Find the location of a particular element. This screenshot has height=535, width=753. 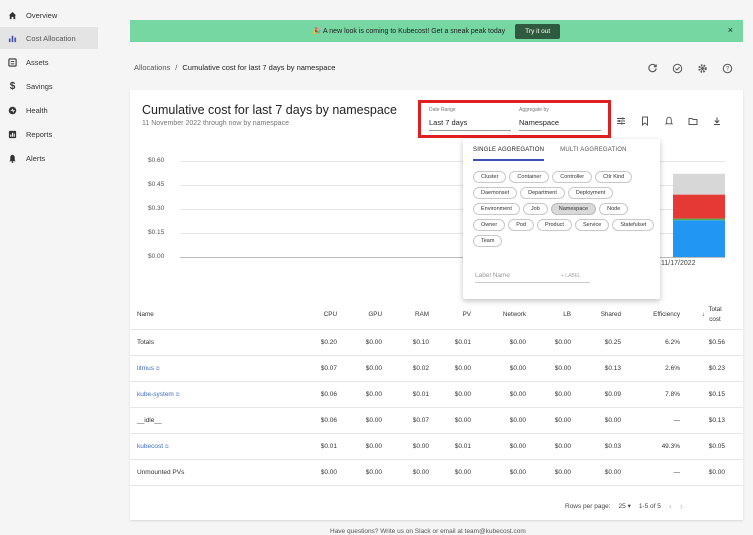

aggregation-chip: Job is located at coordinates (535, 209).